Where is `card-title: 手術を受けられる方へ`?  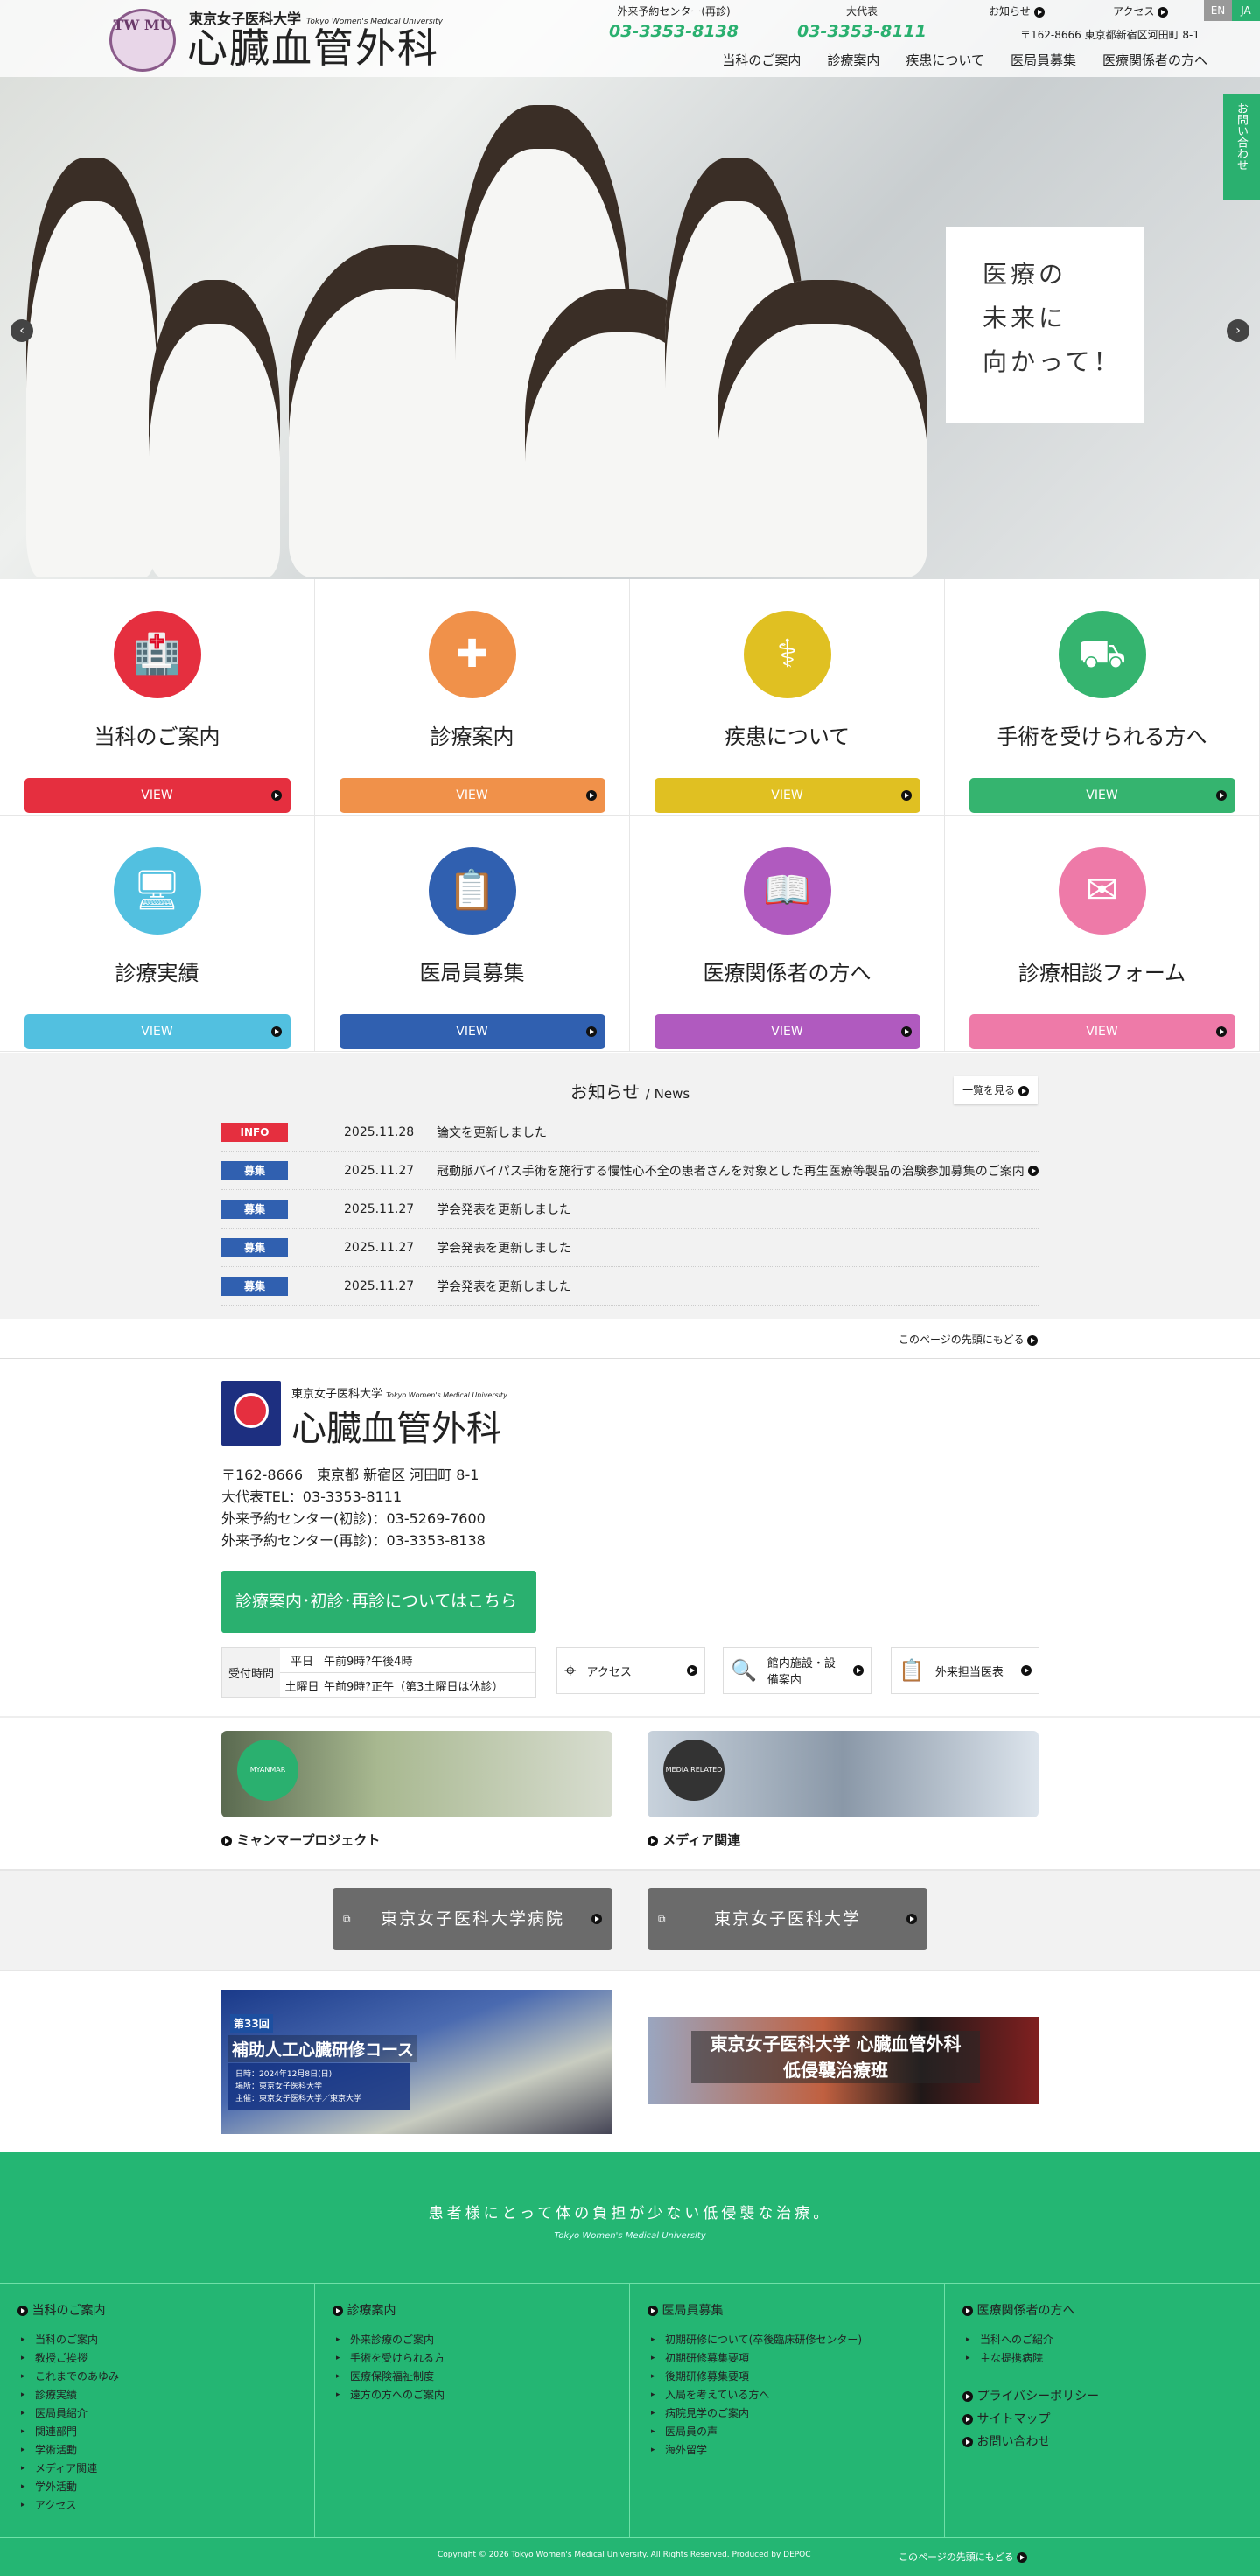 card-title: 手術を受けられる方へ is located at coordinates (1102, 736).